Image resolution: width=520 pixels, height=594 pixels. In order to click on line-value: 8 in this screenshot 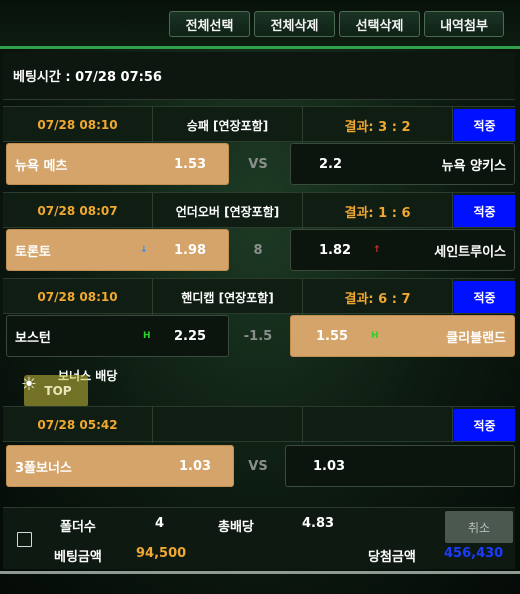, I will do `click(258, 250)`.